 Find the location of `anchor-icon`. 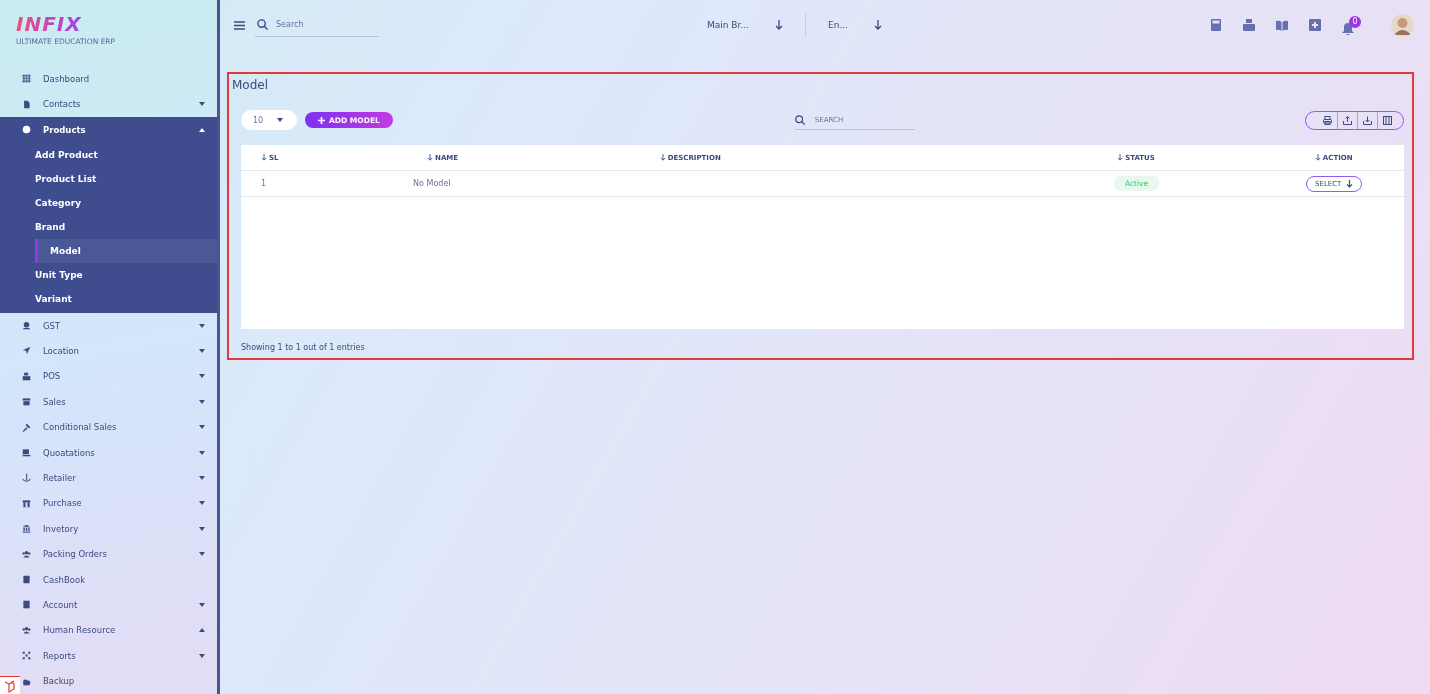

anchor-icon is located at coordinates (26, 478).